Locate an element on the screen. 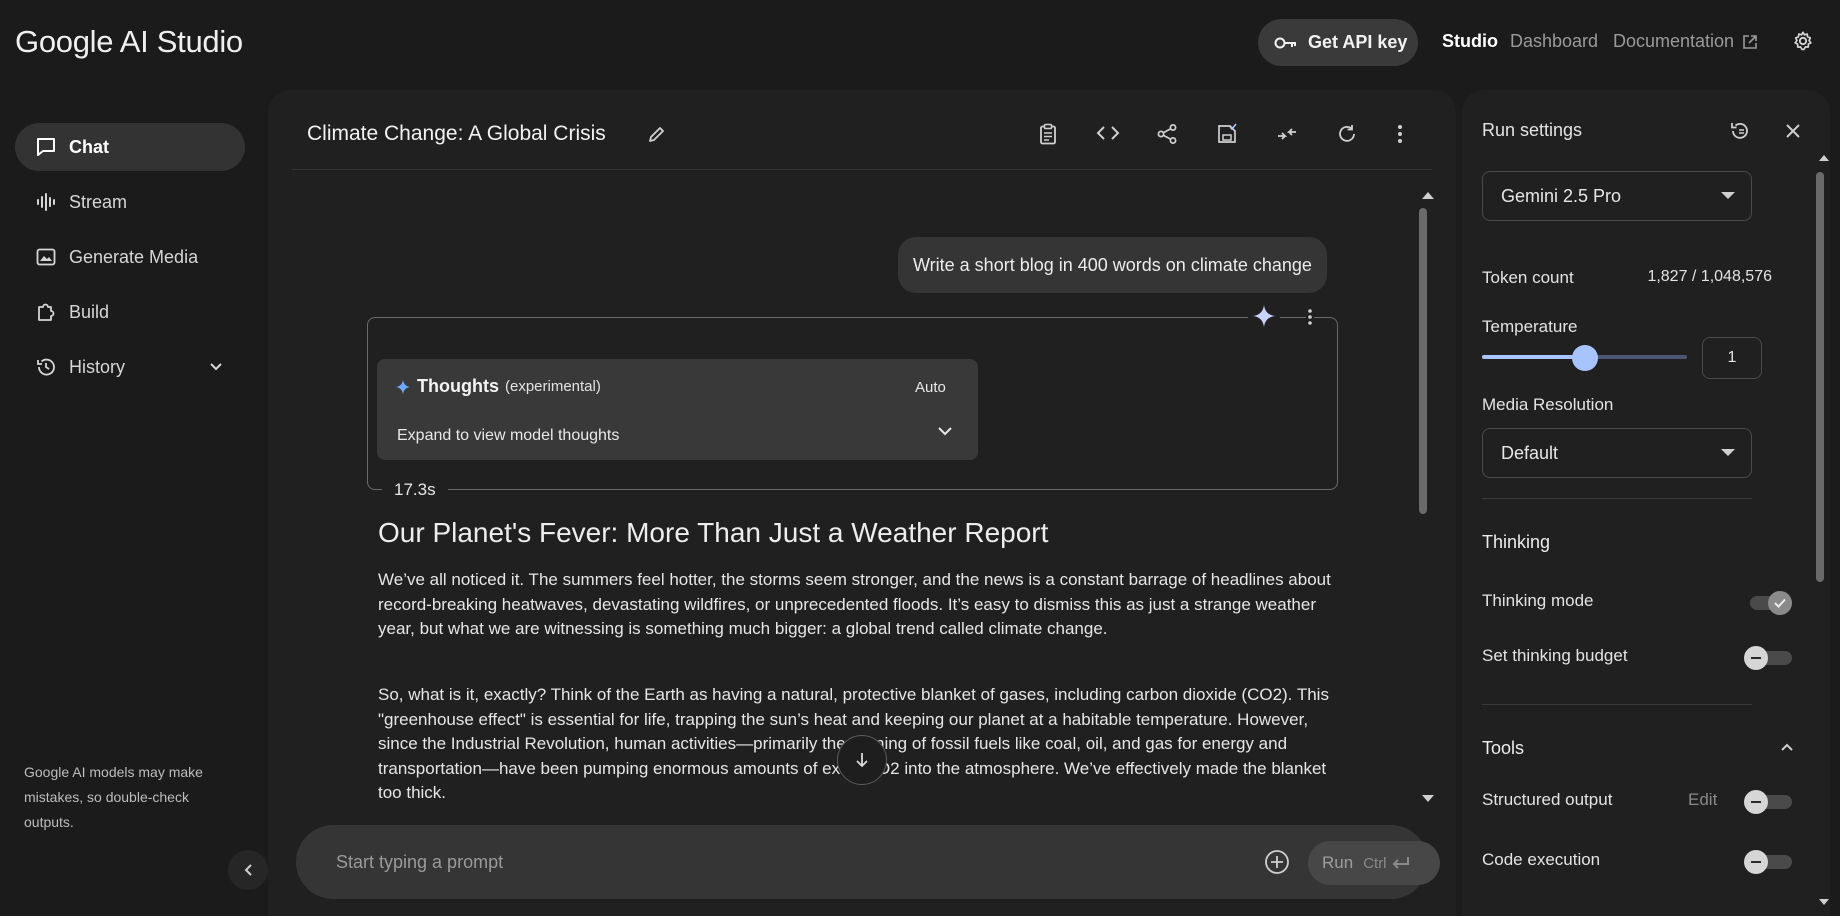 The image size is (1840, 916). run-shortcut-label: Ctrl is located at coordinates (1375, 863).